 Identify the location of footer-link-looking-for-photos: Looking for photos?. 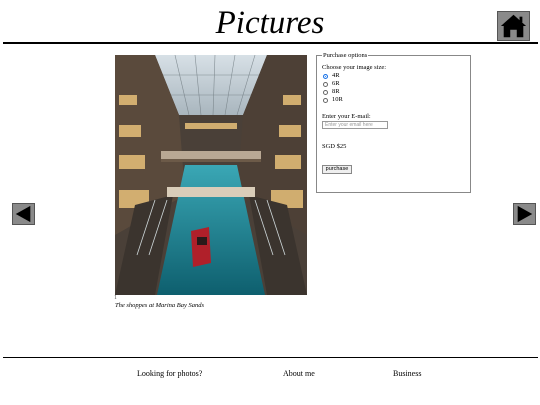
(169, 374).